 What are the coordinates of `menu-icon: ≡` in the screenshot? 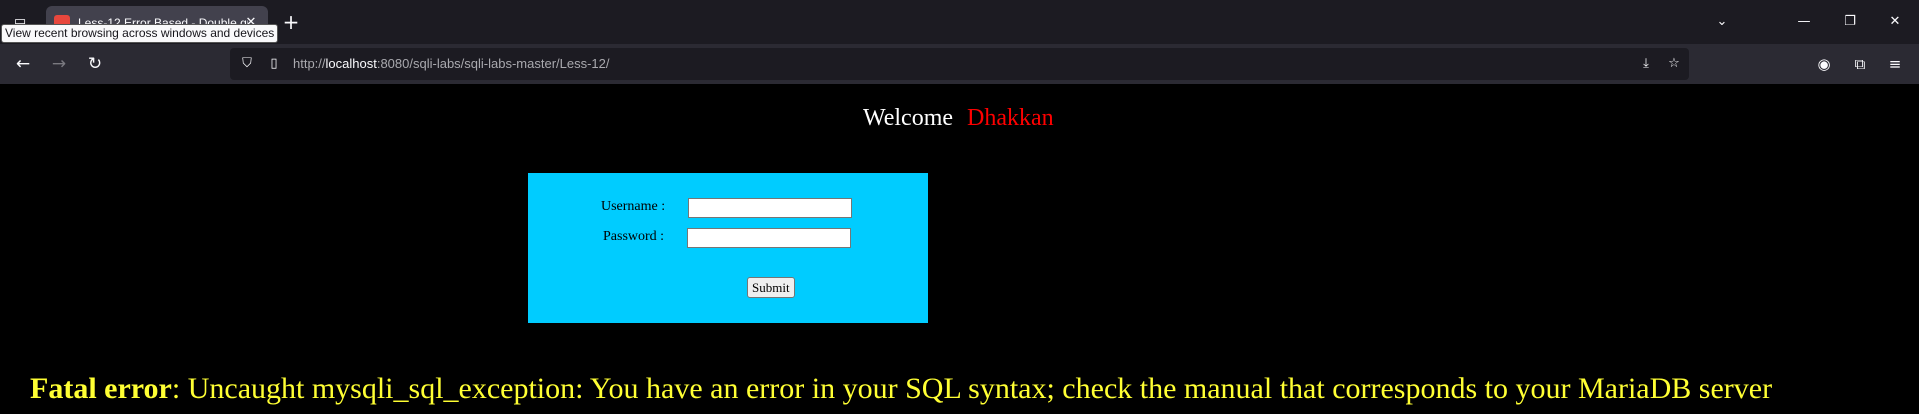 It's located at (1895, 64).